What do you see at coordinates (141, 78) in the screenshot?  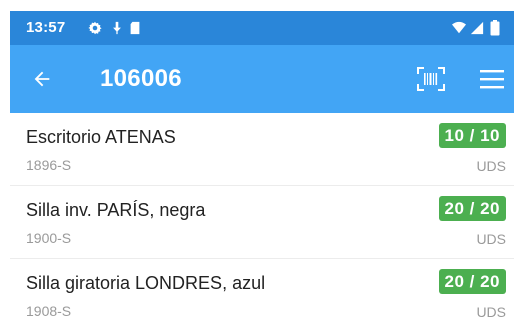 I see `page-title: 106006` at bounding box center [141, 78].